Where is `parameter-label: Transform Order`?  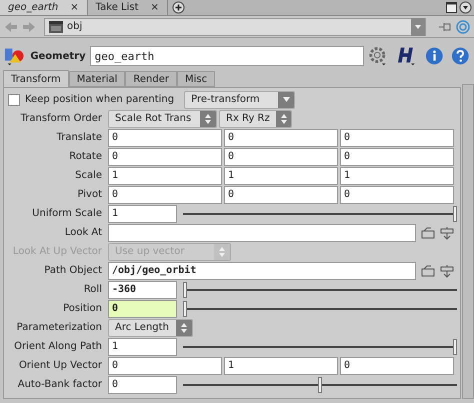
parameter-label: Transform Order is located at coordinates (61, 119).